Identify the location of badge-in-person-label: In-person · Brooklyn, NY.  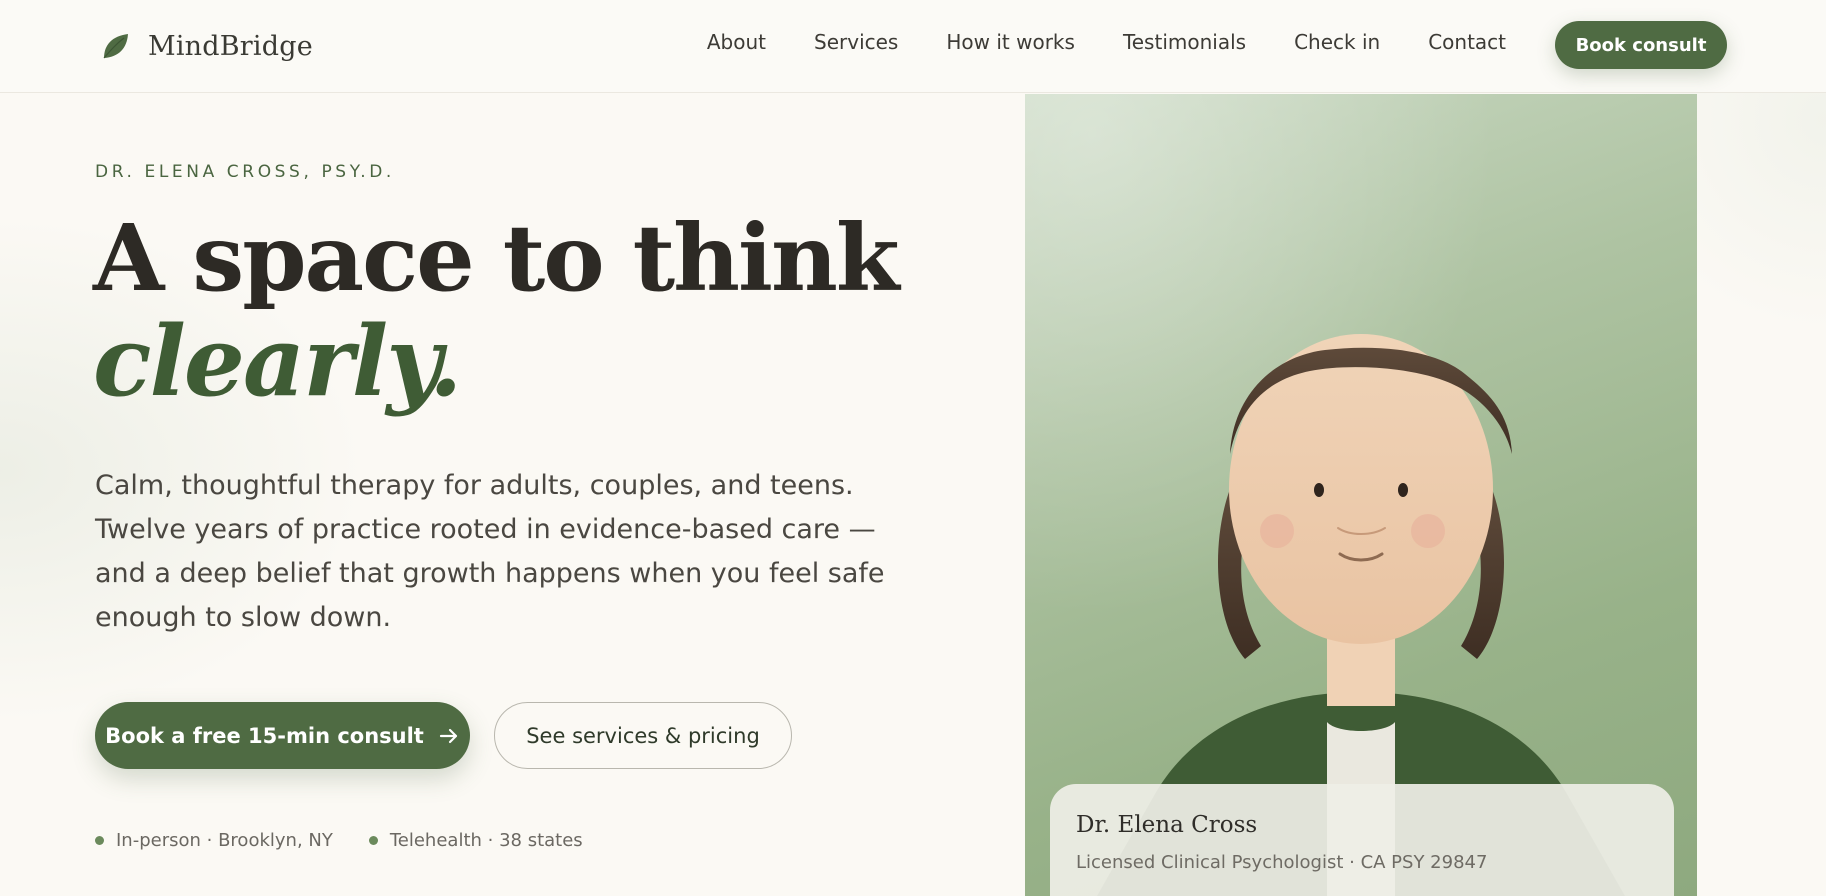
(224, 840).